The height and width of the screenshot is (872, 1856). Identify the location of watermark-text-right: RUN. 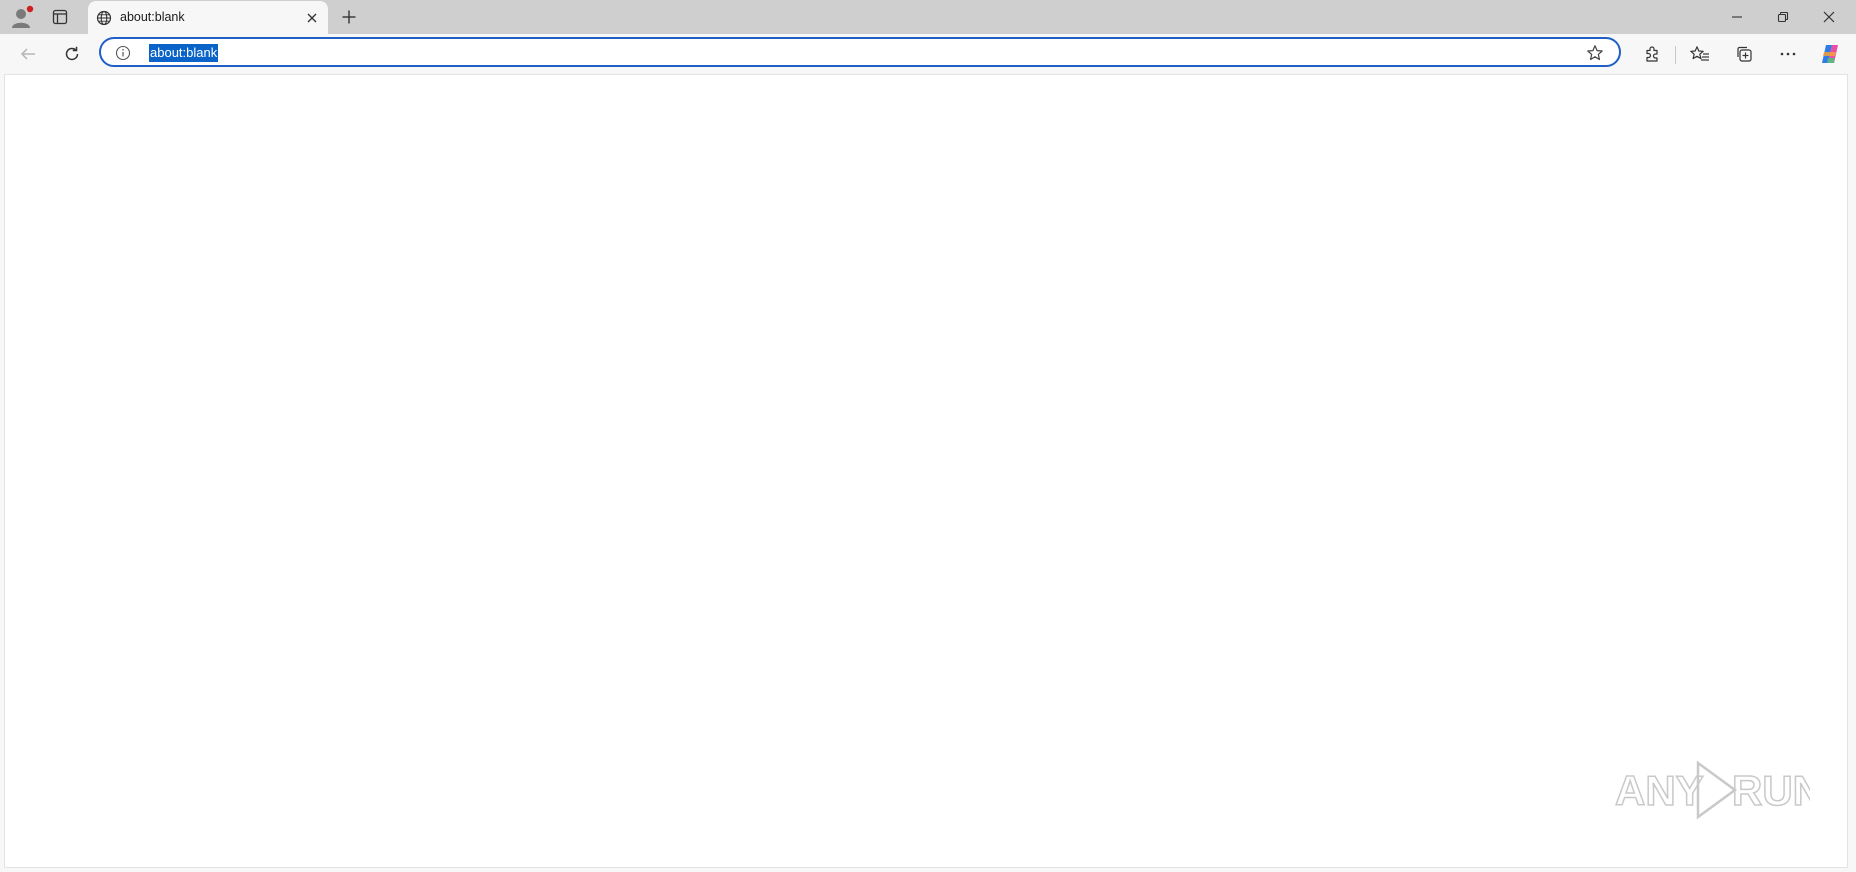
(1771, 790).